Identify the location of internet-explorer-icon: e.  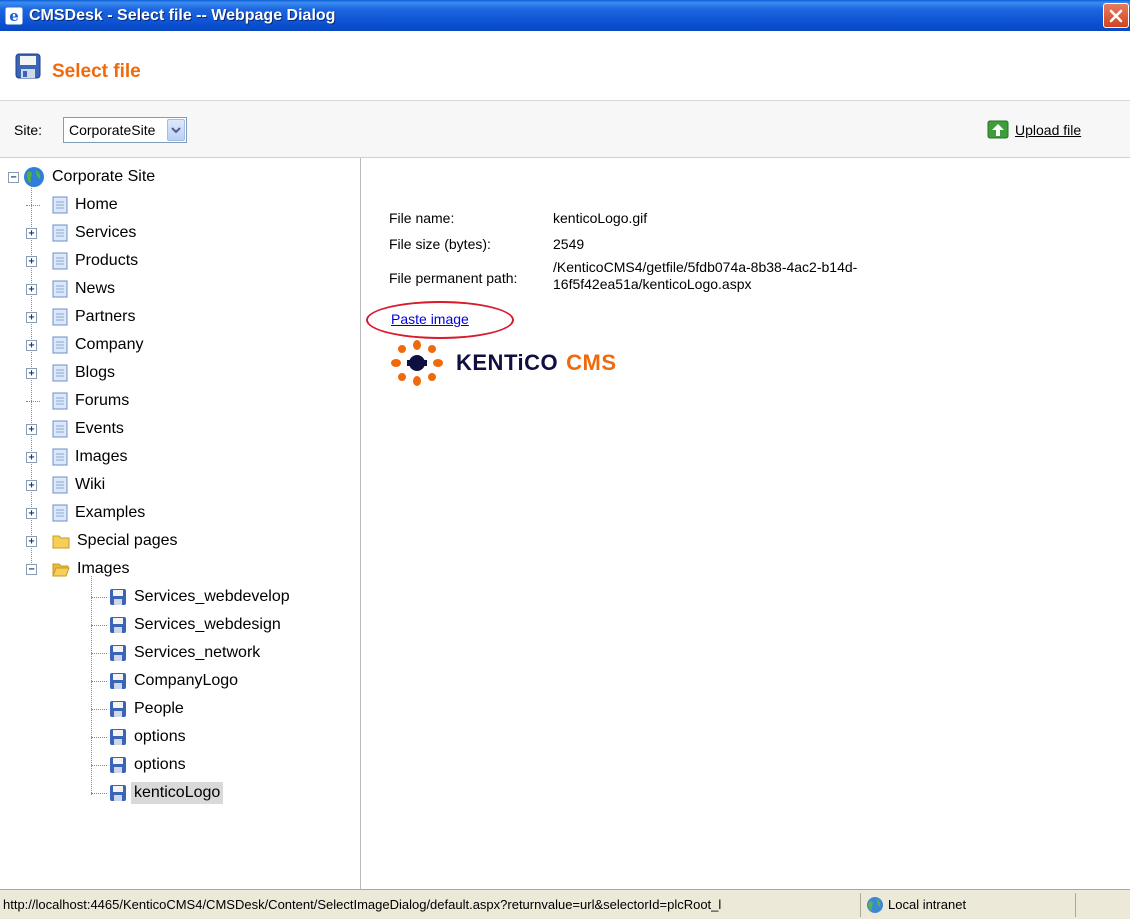
(14, 16).